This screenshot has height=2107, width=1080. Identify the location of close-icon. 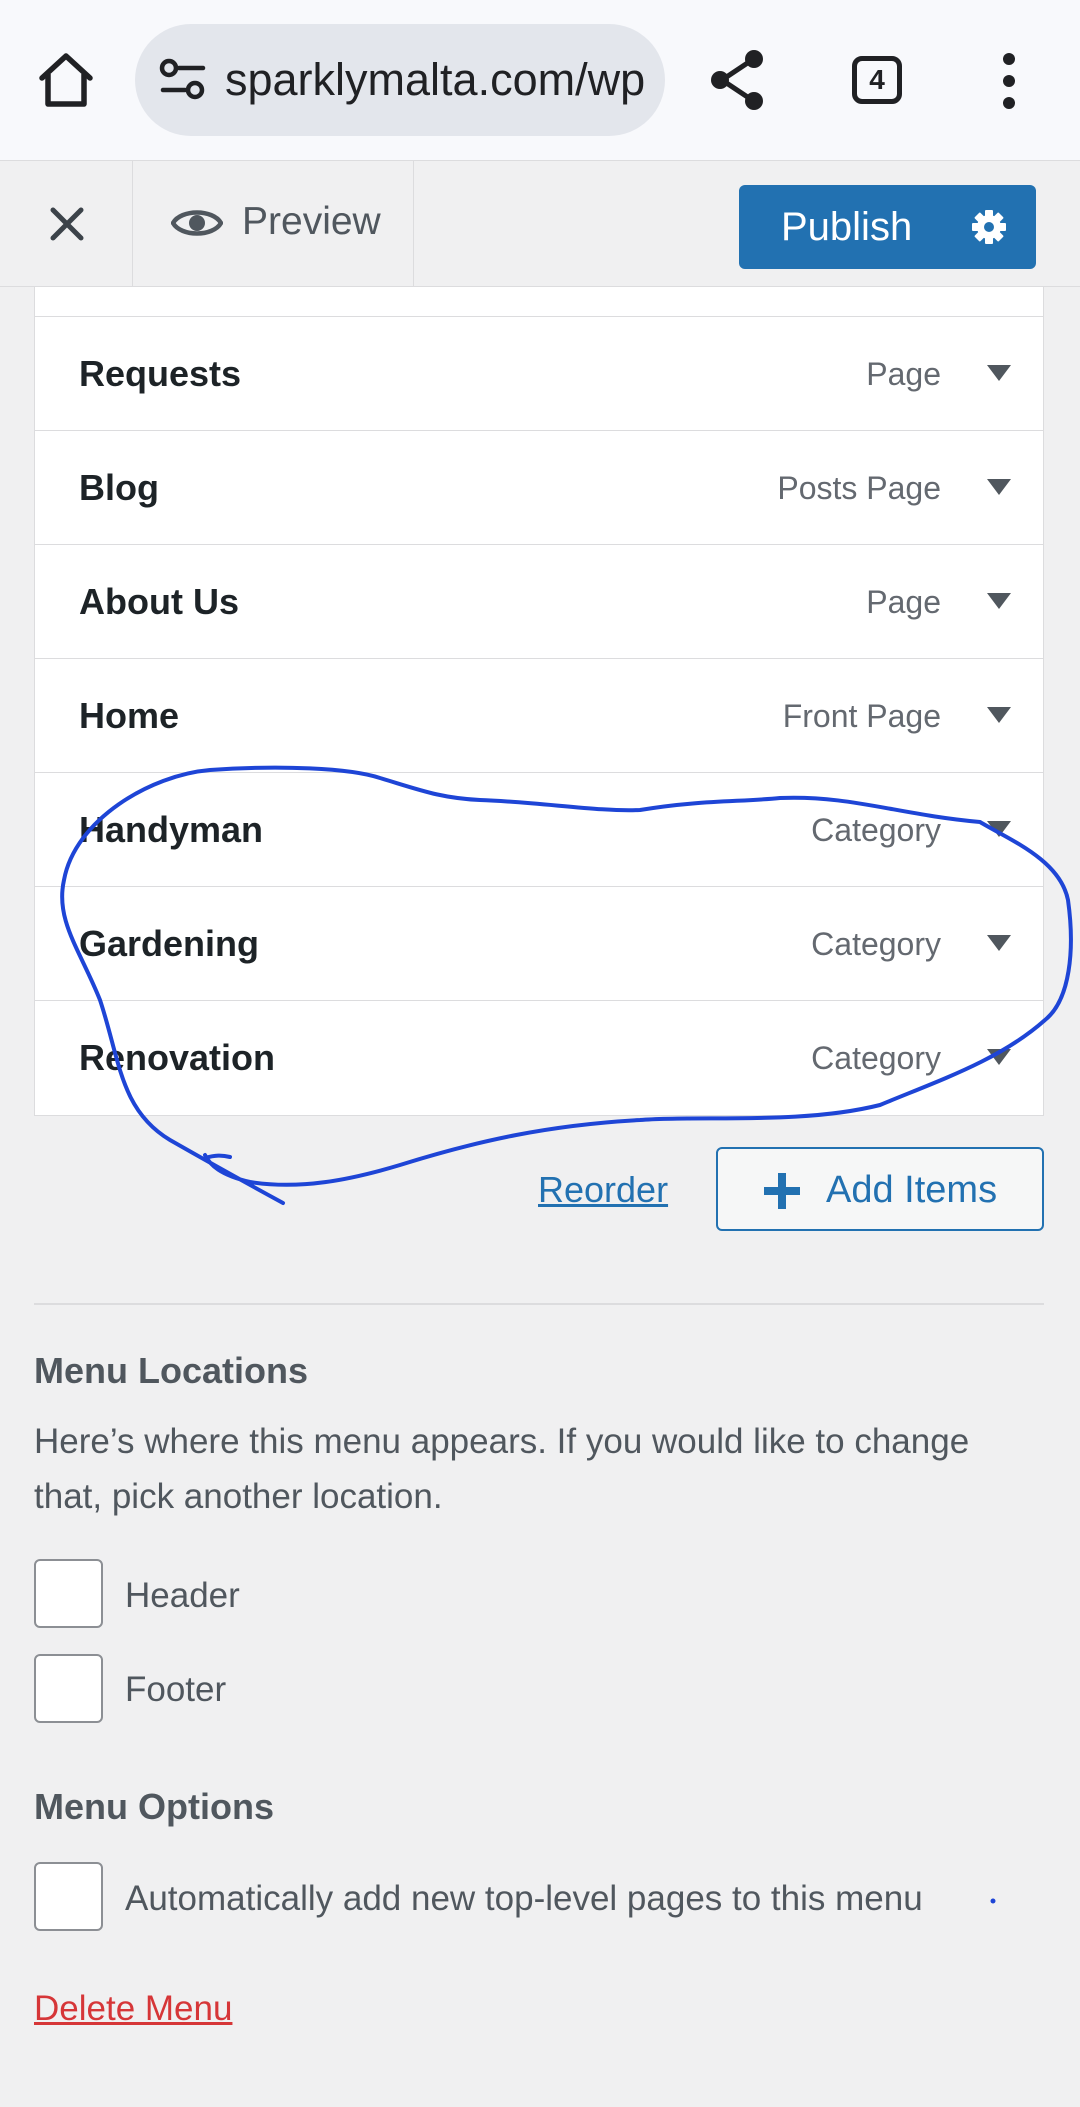
(67, 224).